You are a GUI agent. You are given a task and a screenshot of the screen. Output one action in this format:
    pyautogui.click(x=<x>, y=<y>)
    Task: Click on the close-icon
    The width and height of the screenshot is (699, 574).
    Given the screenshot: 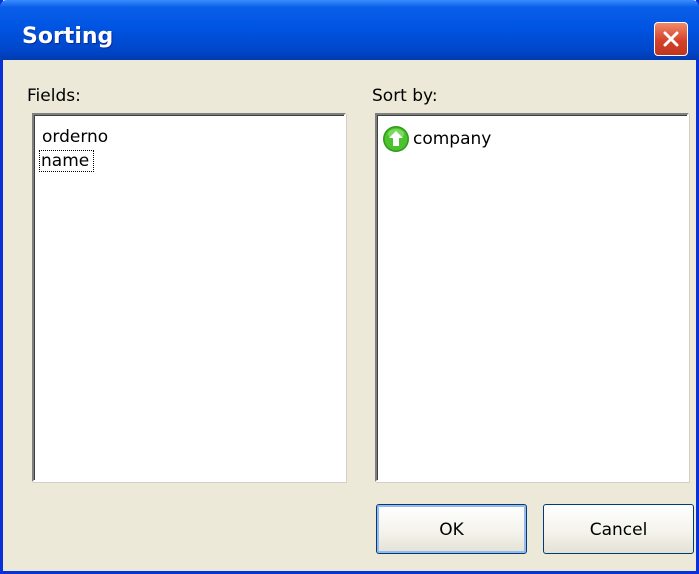 What is the action you would take?
    pyautogui.click(x=671, y=39)
    